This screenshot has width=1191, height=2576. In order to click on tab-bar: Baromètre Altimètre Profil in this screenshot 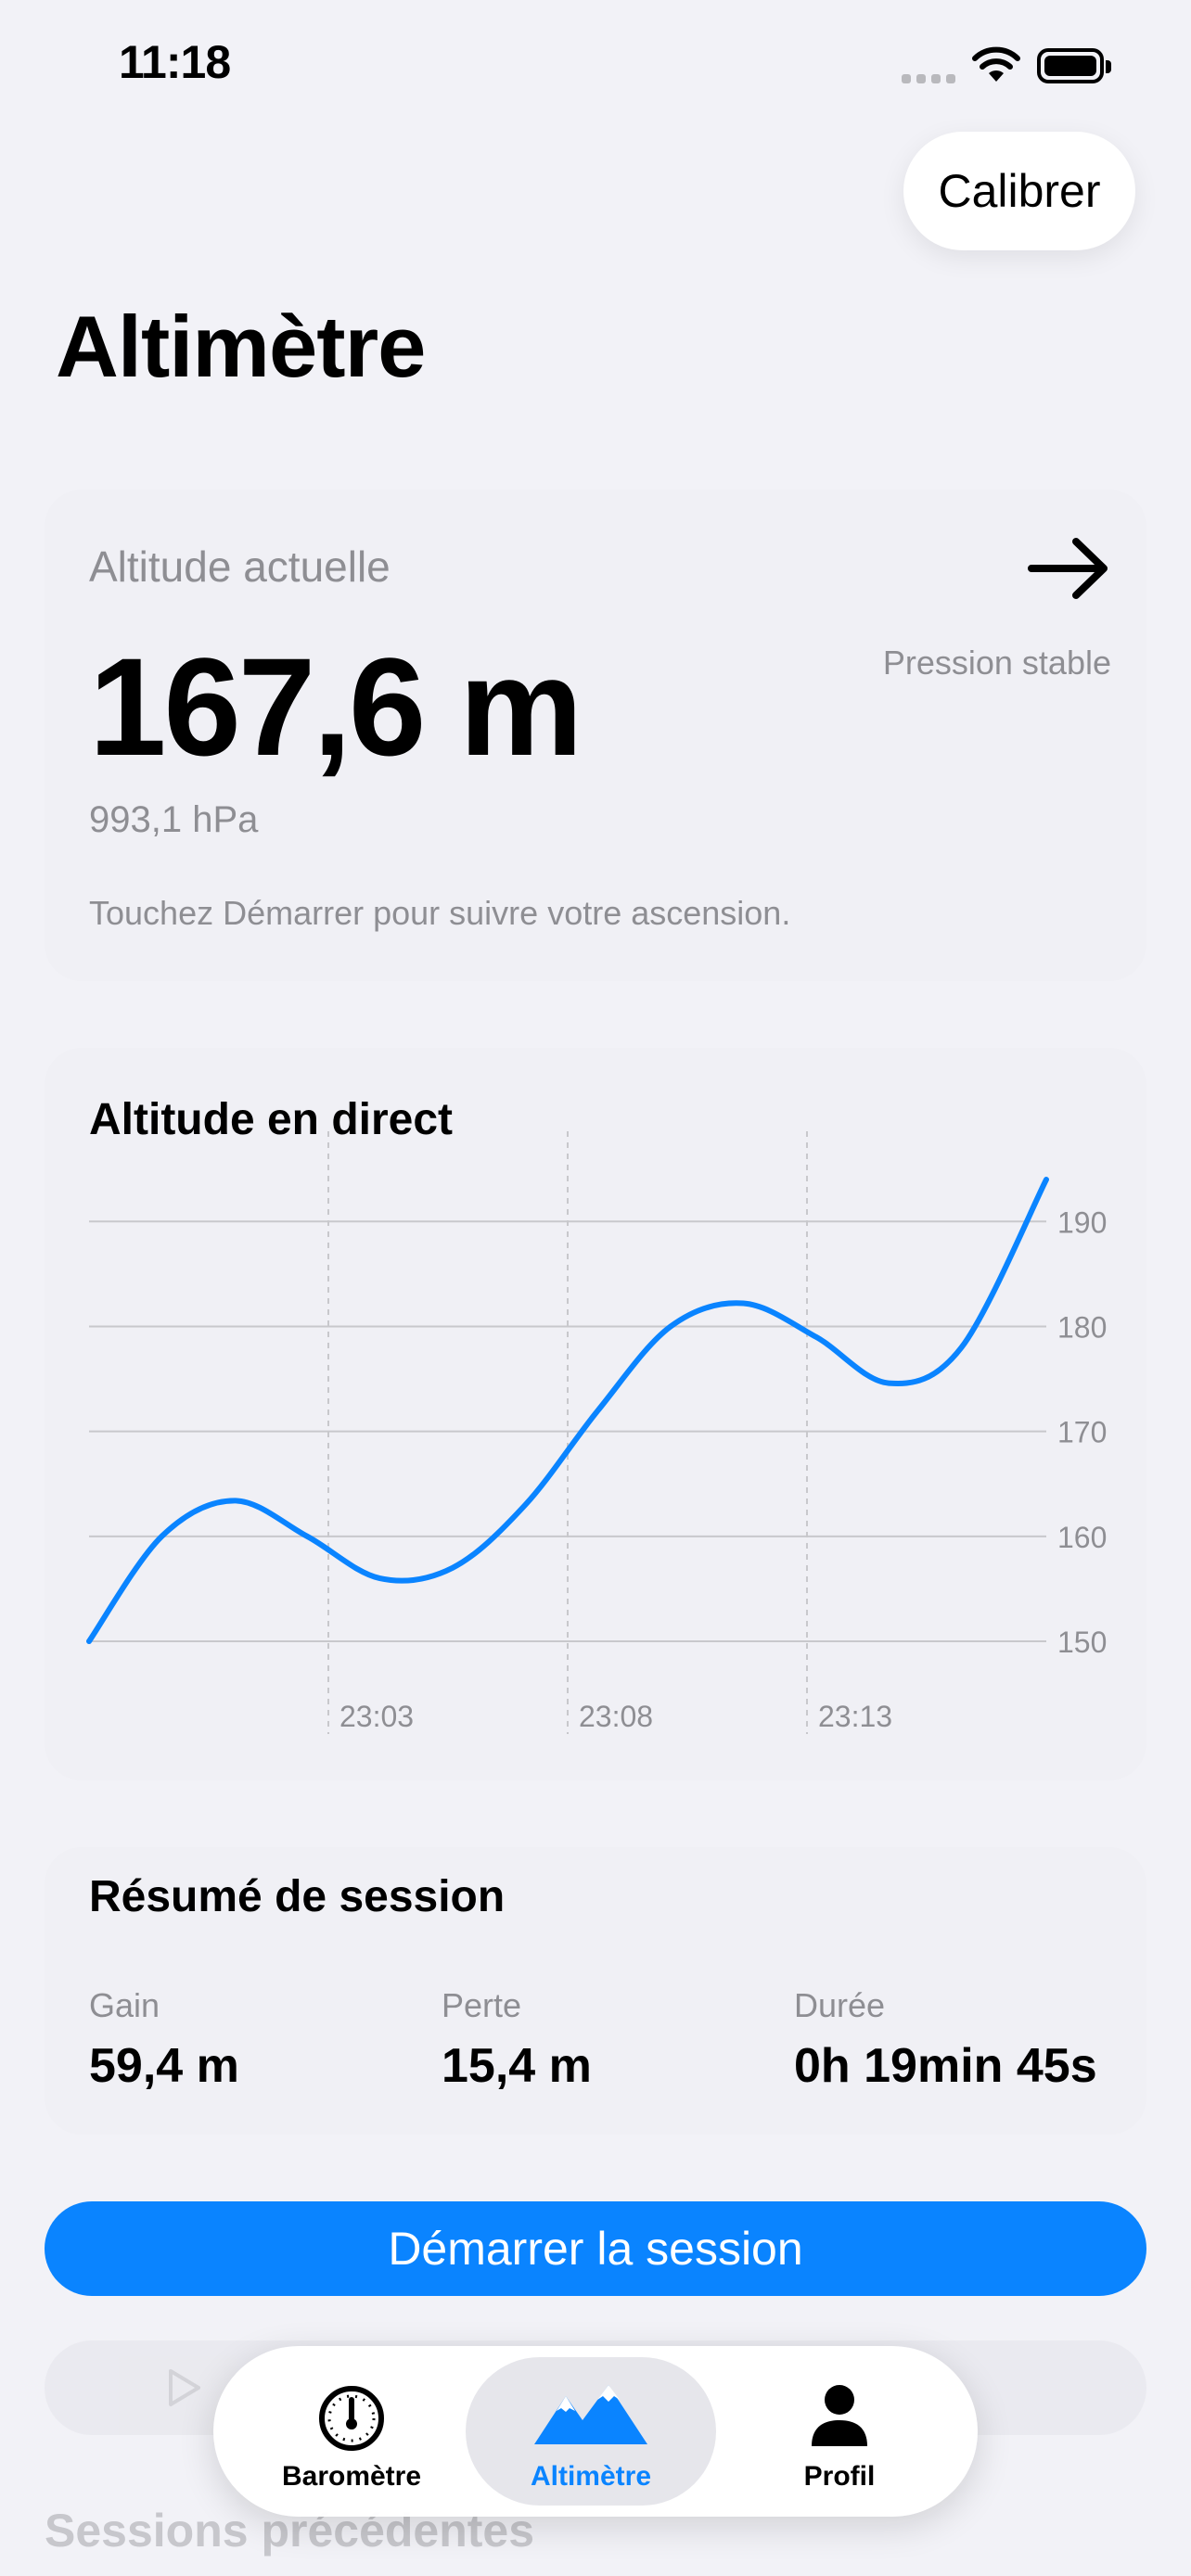, I will do `click(595, 2432)`.